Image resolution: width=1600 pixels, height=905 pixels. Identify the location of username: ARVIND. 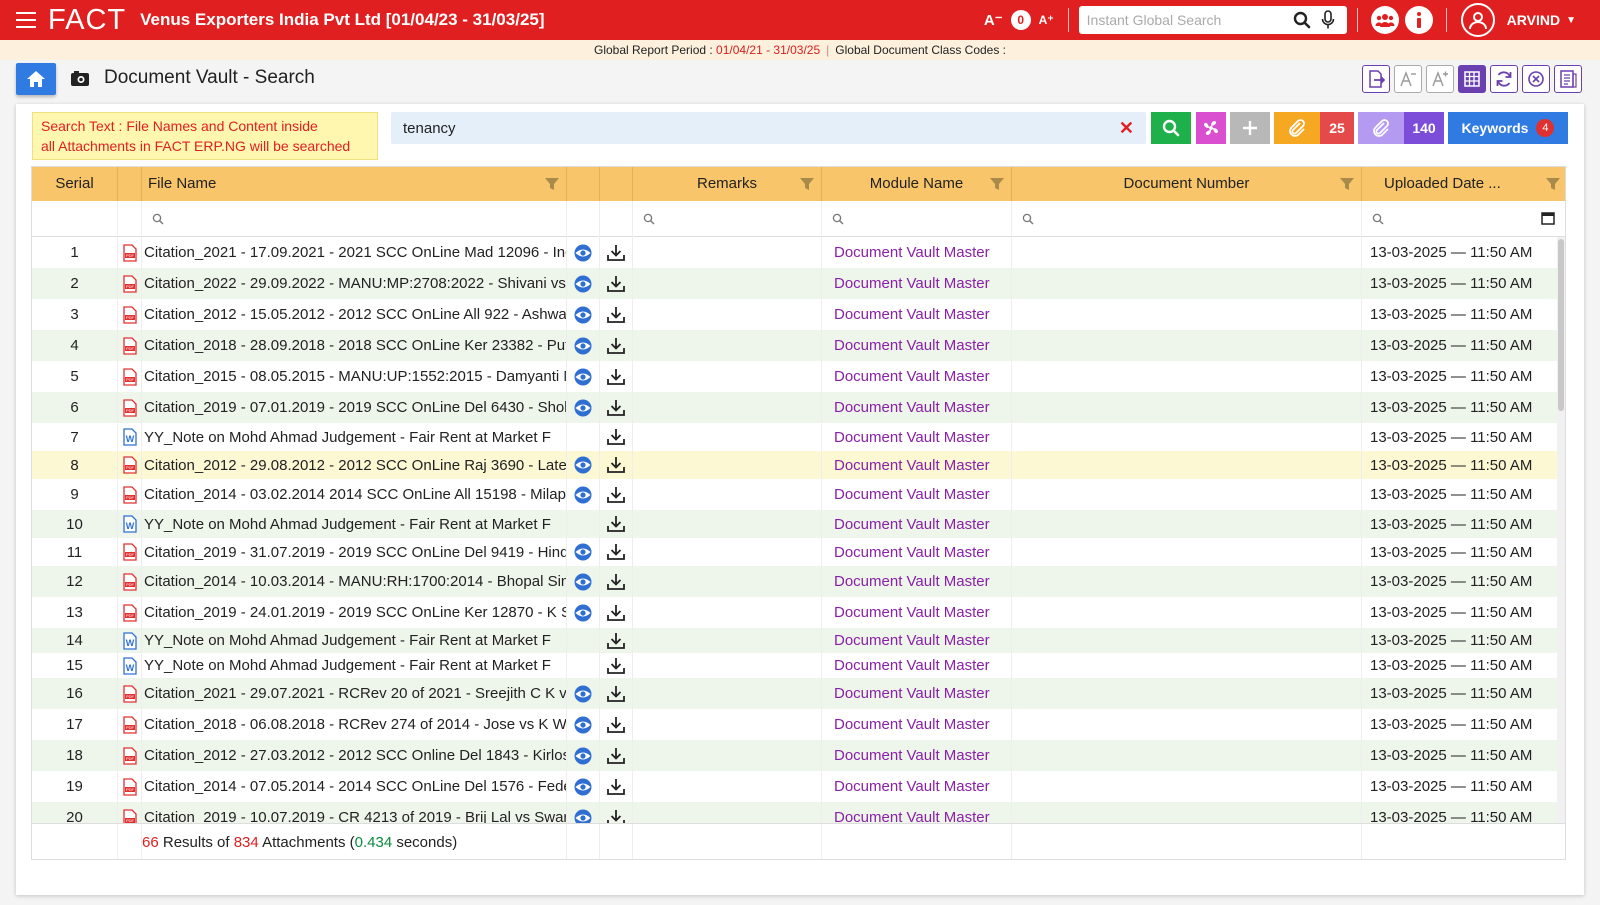
(1533, 20).